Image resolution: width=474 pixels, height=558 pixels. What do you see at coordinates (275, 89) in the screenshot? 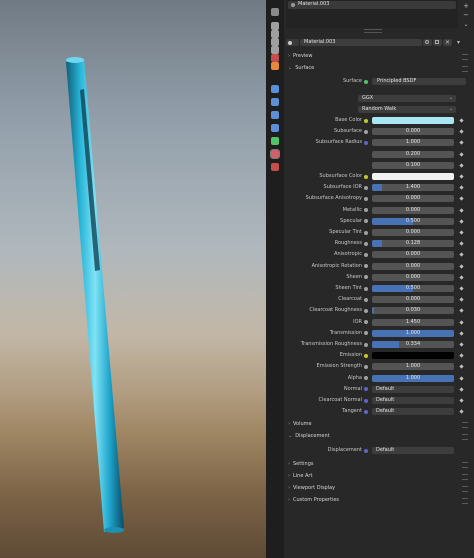
I see `modifiers-icon` at bounding box center [275, 89].